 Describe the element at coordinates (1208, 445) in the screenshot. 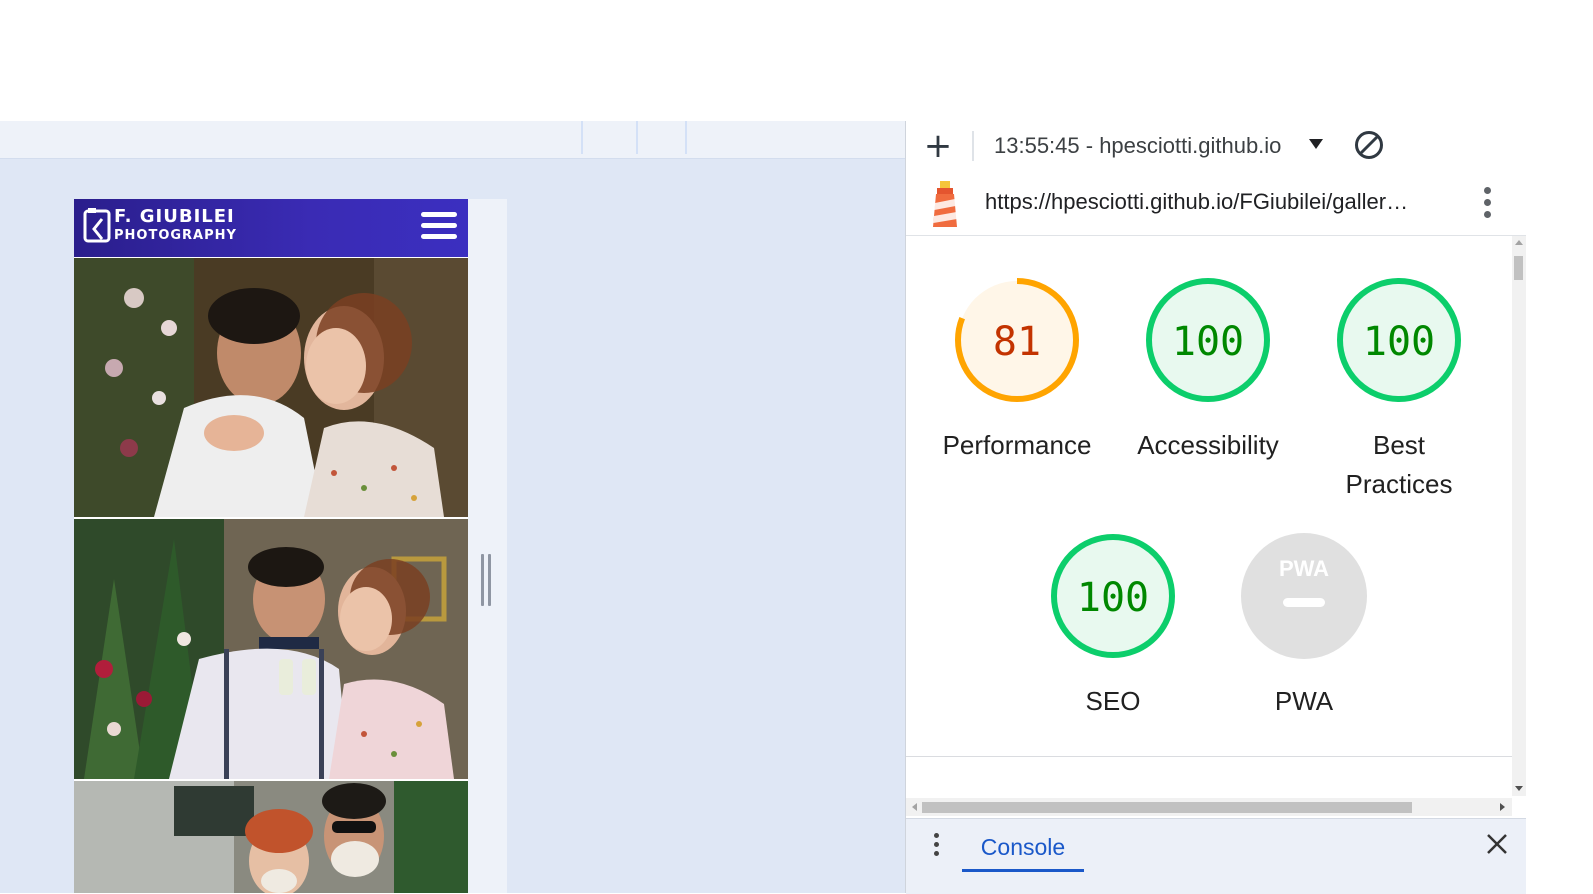

I see `gauge-label: Accessibility` at that location.